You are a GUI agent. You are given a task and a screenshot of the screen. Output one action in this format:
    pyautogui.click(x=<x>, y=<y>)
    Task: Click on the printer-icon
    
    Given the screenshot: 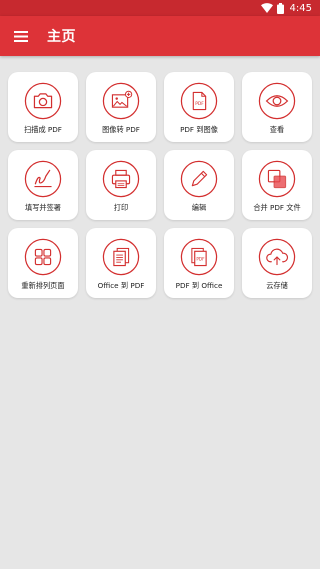 What is the action you would take?
    pyautogui.click(x=121, y=179)
    